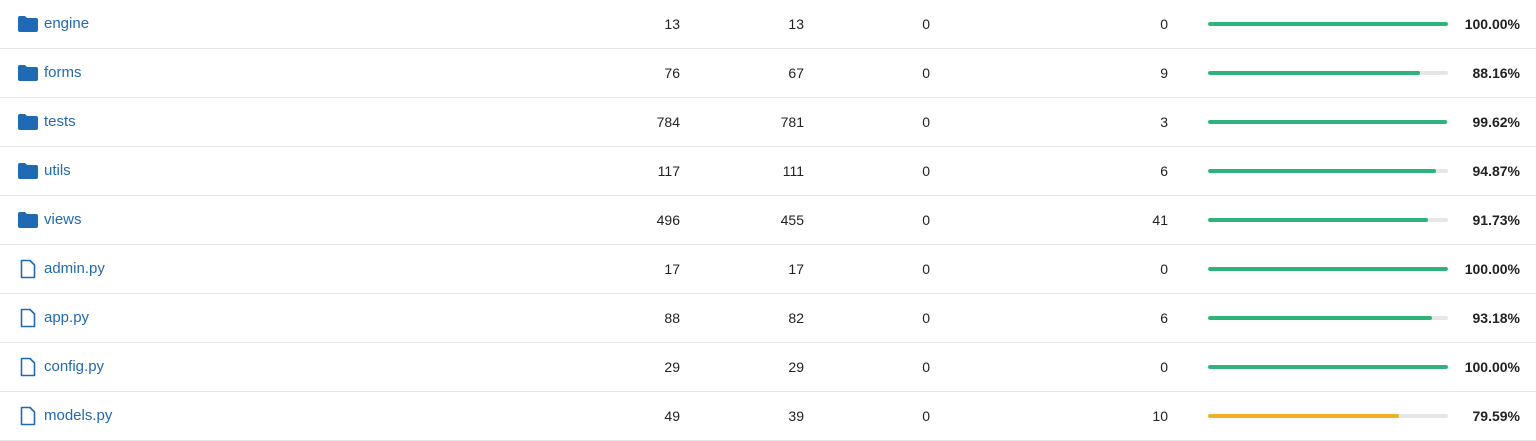  Describe the element at coordinates (63, 220) in the screenshot. I see `folder-link: views` at that location.